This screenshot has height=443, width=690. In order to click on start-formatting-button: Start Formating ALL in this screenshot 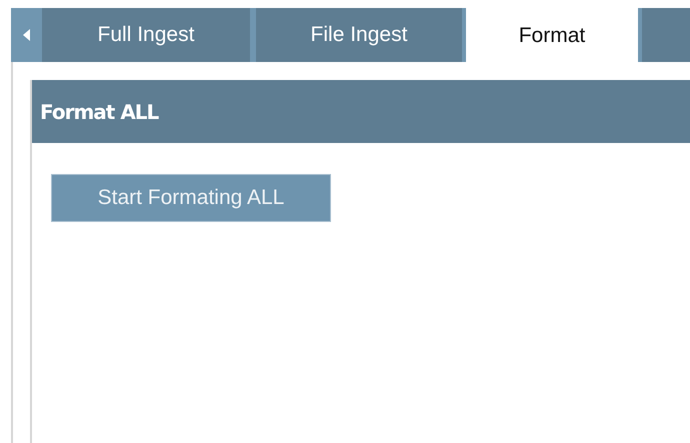, I will do `click(191, 198)`.